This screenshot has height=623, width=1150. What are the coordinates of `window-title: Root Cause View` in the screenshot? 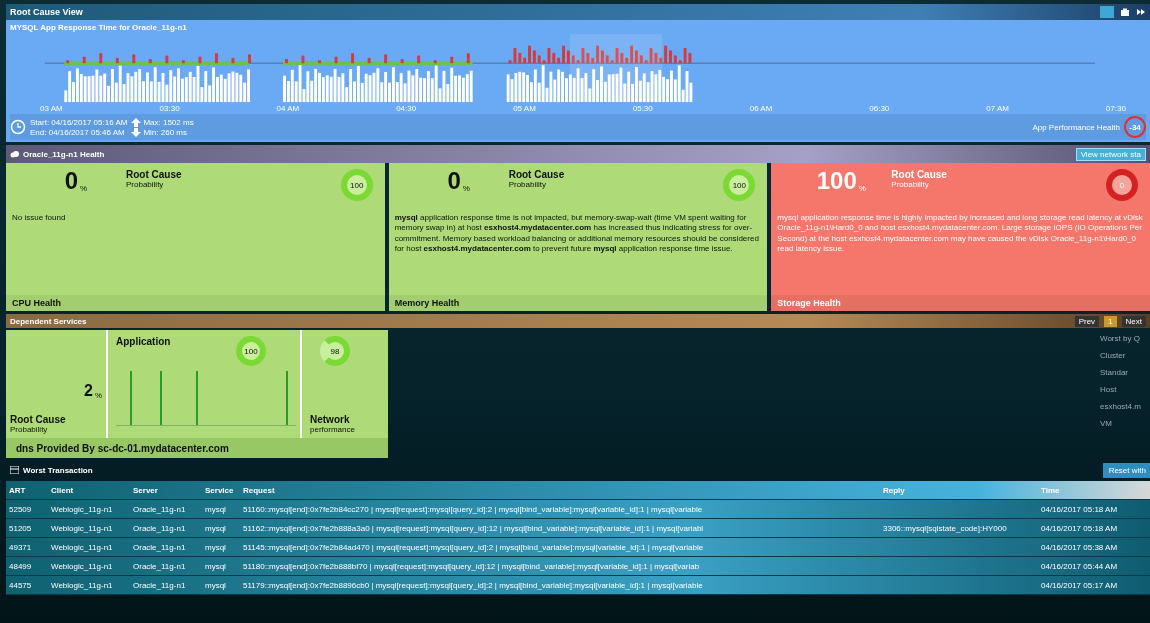 It's located at (46, 12).